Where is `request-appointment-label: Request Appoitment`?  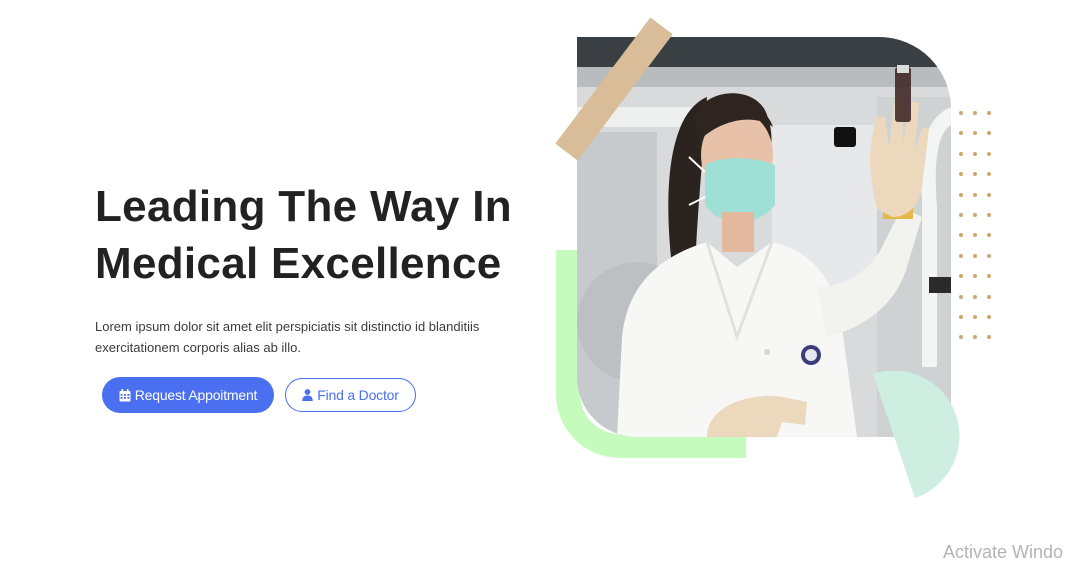 request-appointment-label: Request Appoitment is located at coordinates (196, 395).